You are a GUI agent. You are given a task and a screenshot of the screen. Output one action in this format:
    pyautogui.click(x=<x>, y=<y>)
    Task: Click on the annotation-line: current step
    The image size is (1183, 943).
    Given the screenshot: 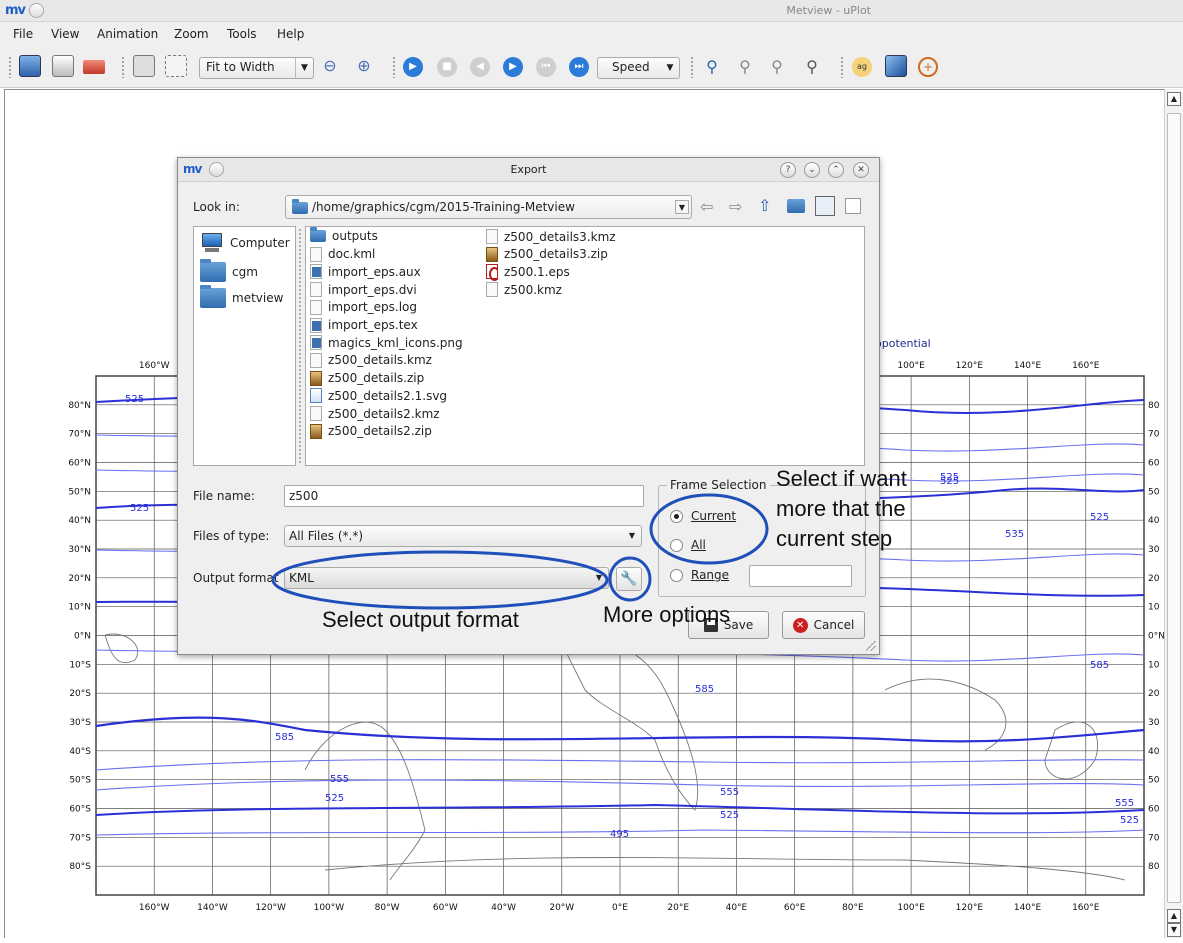 What is the action you would take?
    pyautogui.click(x=834, y=538)
    